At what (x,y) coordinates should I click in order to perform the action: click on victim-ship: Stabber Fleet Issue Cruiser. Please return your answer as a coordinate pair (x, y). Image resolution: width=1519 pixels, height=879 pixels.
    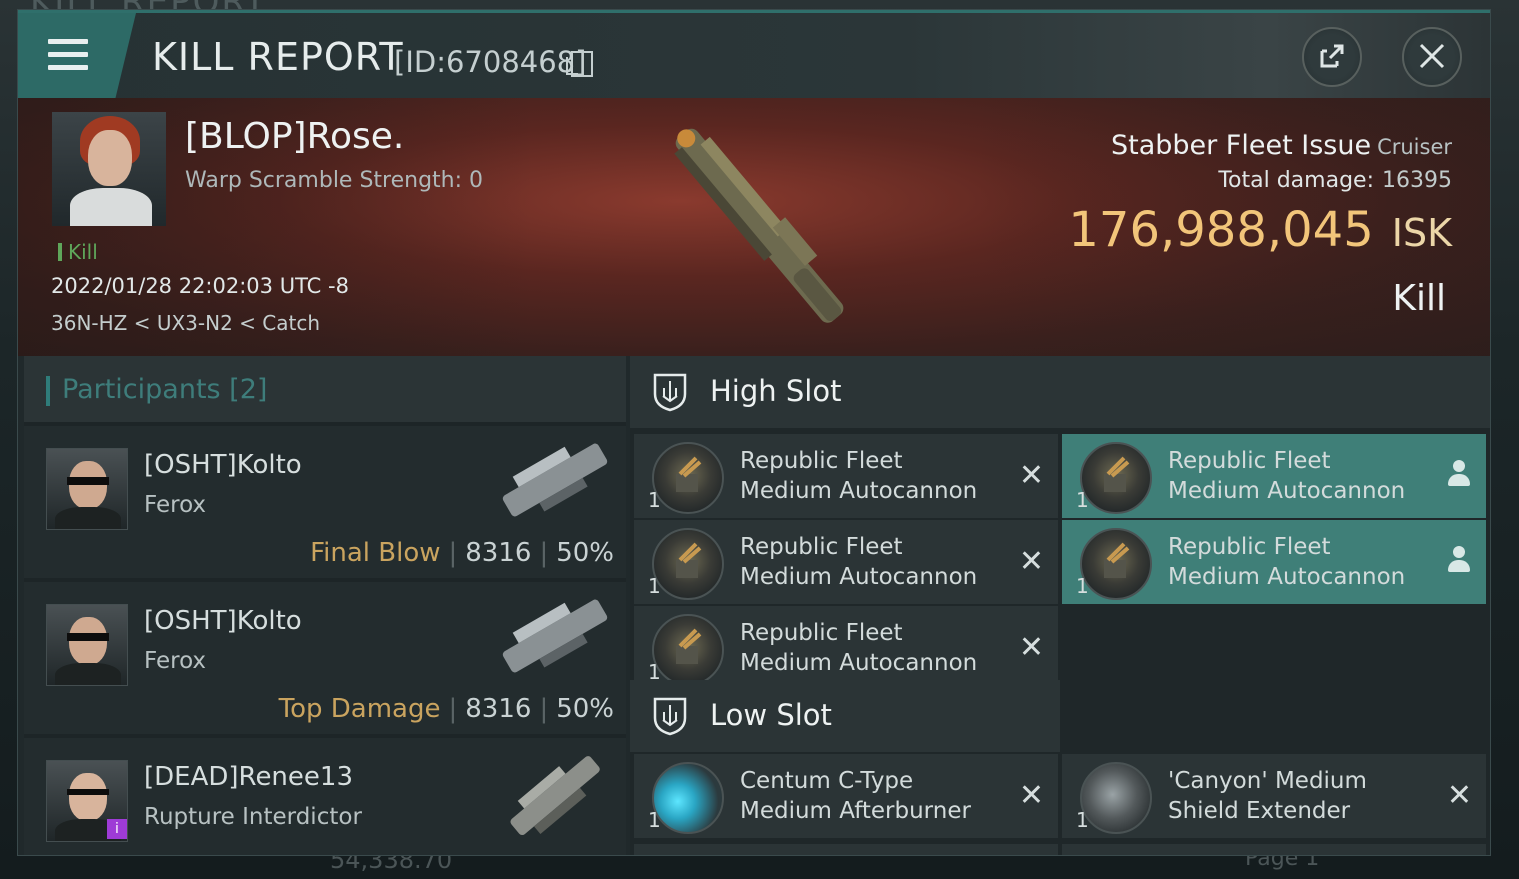
    Looking at the image, I should click on (1281, 145).